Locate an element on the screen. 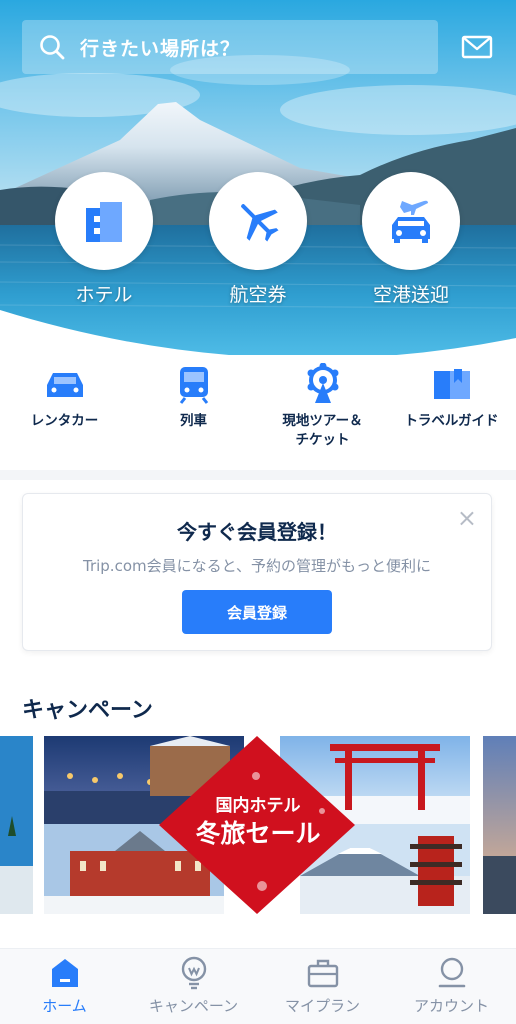 Image resolution: width=516 pixels, height=1024 pixels. train-label: 列車 is located at coordinates (193, 421).